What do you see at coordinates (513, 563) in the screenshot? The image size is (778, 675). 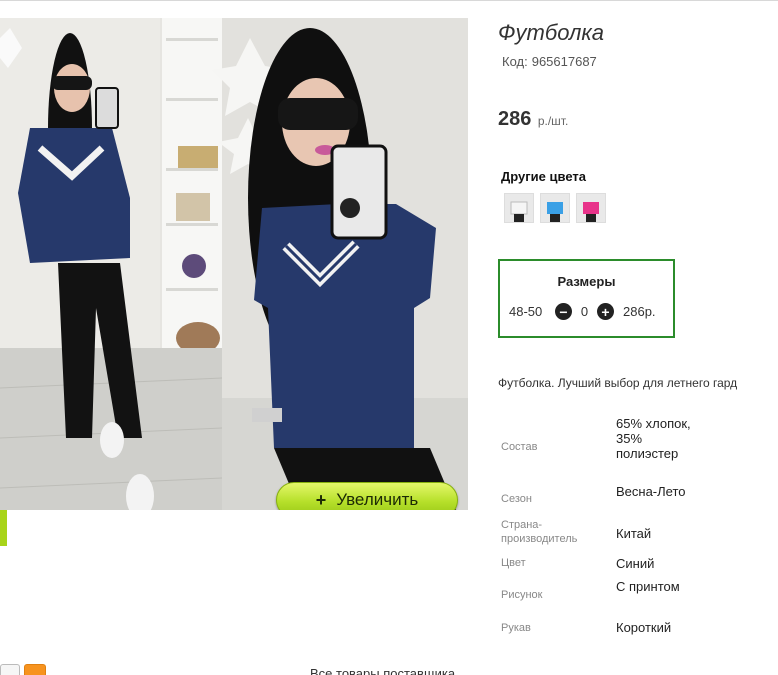 I see `attribute-name: Цвет` at bounding box center [513, 563].